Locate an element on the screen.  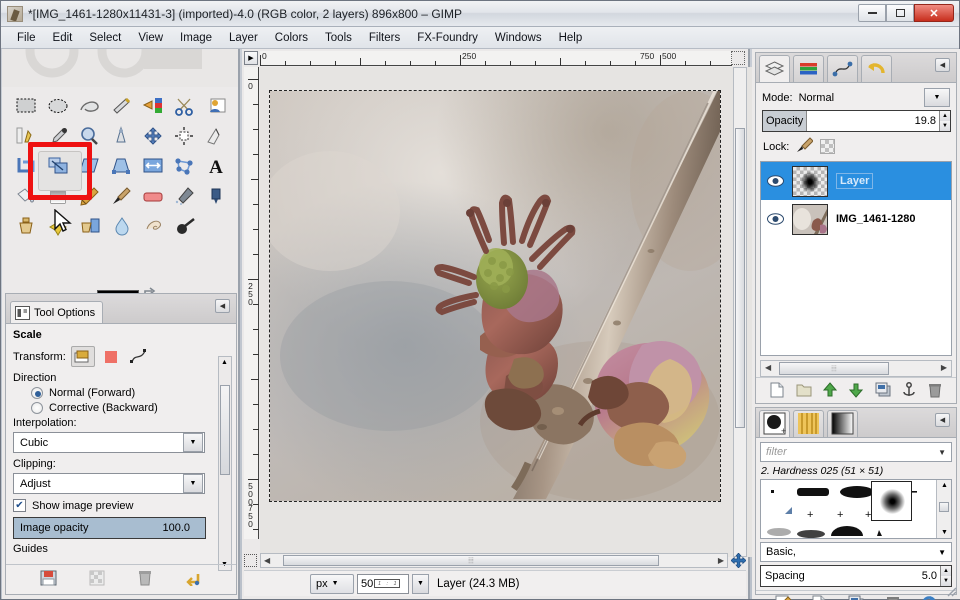
tab-undo-history is located at coordinates (876, 68).